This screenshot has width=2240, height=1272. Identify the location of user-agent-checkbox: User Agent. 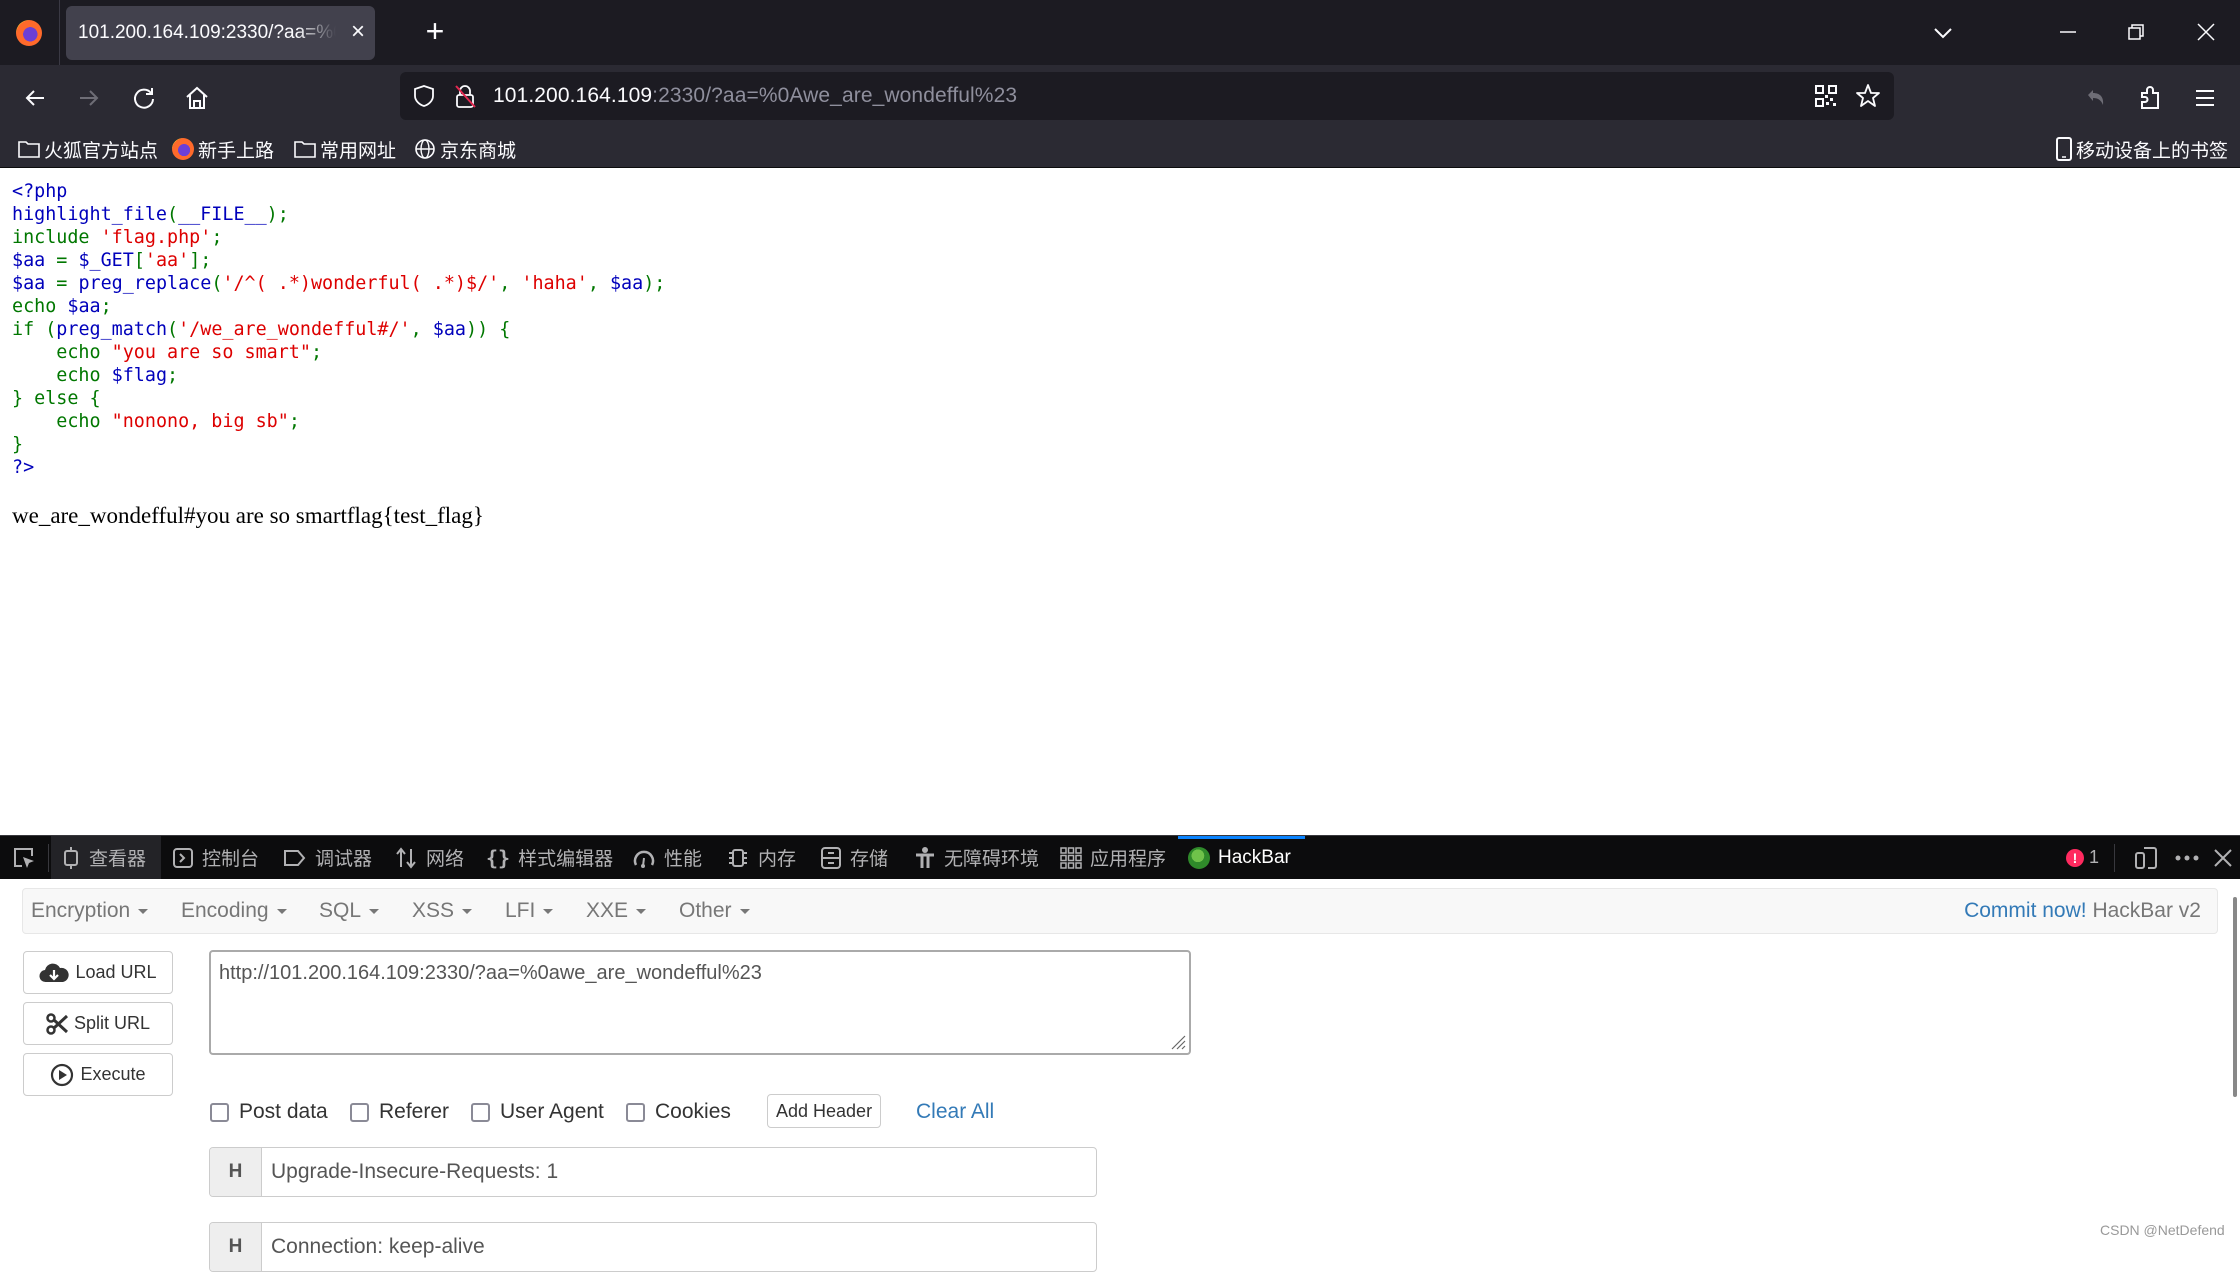
(537, 1112).